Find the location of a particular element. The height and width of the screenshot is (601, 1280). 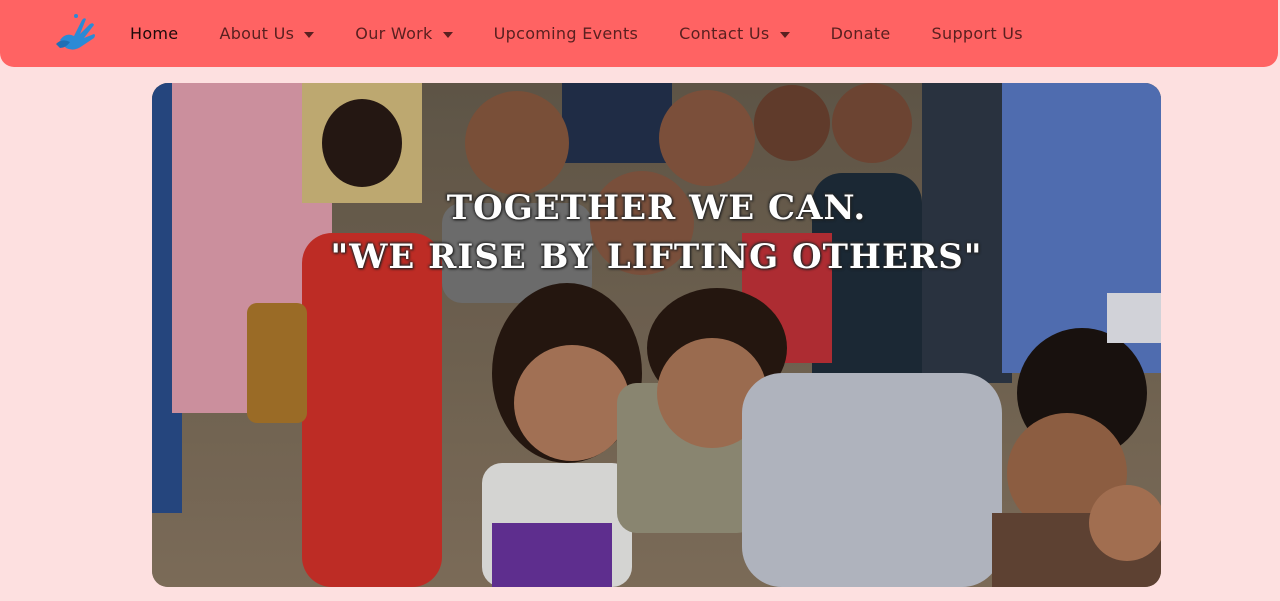

nav-item-label: About Us is located at coordinates (257, 33).